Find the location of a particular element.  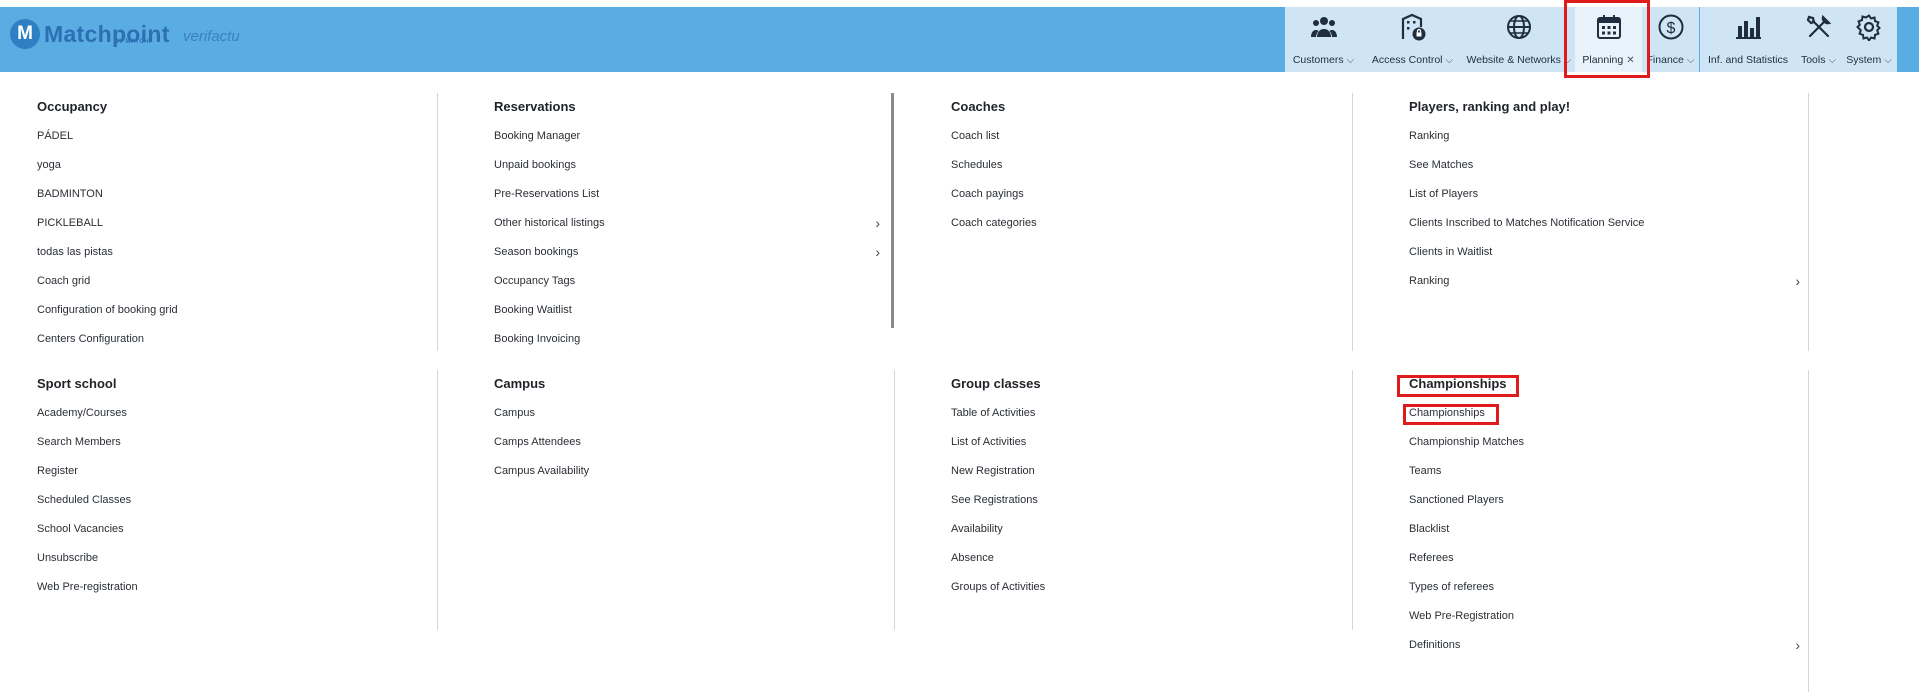

menu-item: Occupancy Tags is located at coordinates (687, 281).